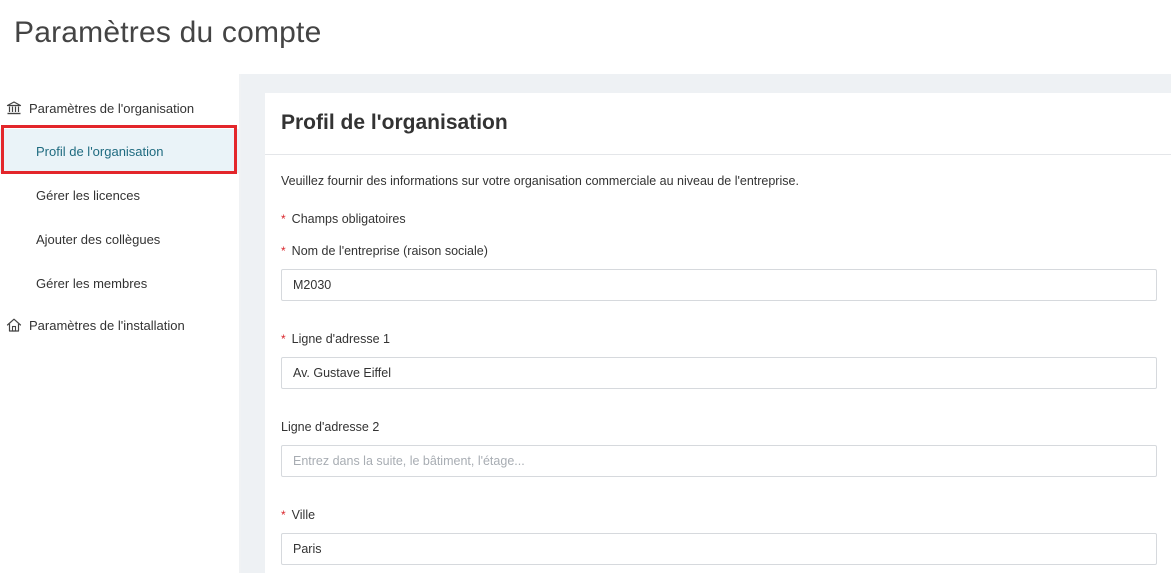 This screenshot has height=573, width=1171. I want to click on sidebar-item-label: Ajouter des collègues, so click(98, 239).